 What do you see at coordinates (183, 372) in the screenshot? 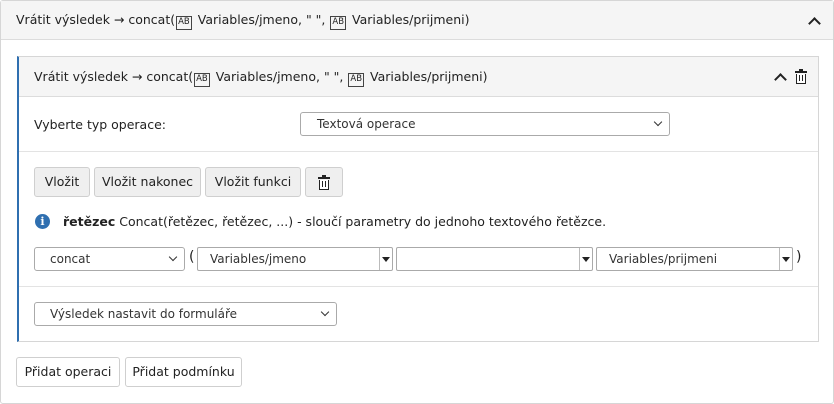
I see `add-condition-button: Přidat podmínku` at bounding box center [183, 372].